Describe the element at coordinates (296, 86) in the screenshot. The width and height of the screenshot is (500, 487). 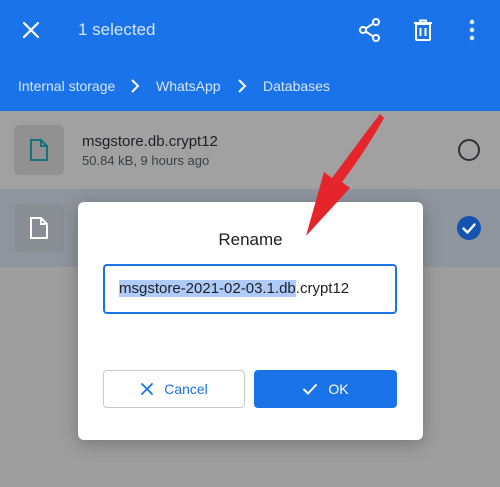
I see `breadcrumb-databases: Databases` at that location.